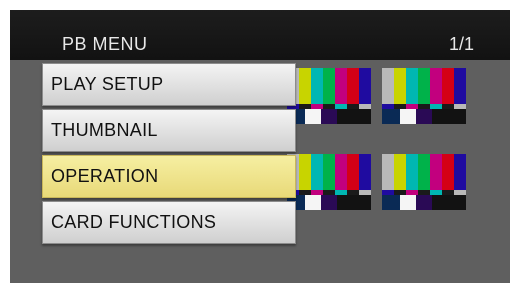  What do you see at coordinates (169, 130) in the screenshot?
I see `menu-item-thumbnail: THUMBNAIL` at bounding box center [169, 130].